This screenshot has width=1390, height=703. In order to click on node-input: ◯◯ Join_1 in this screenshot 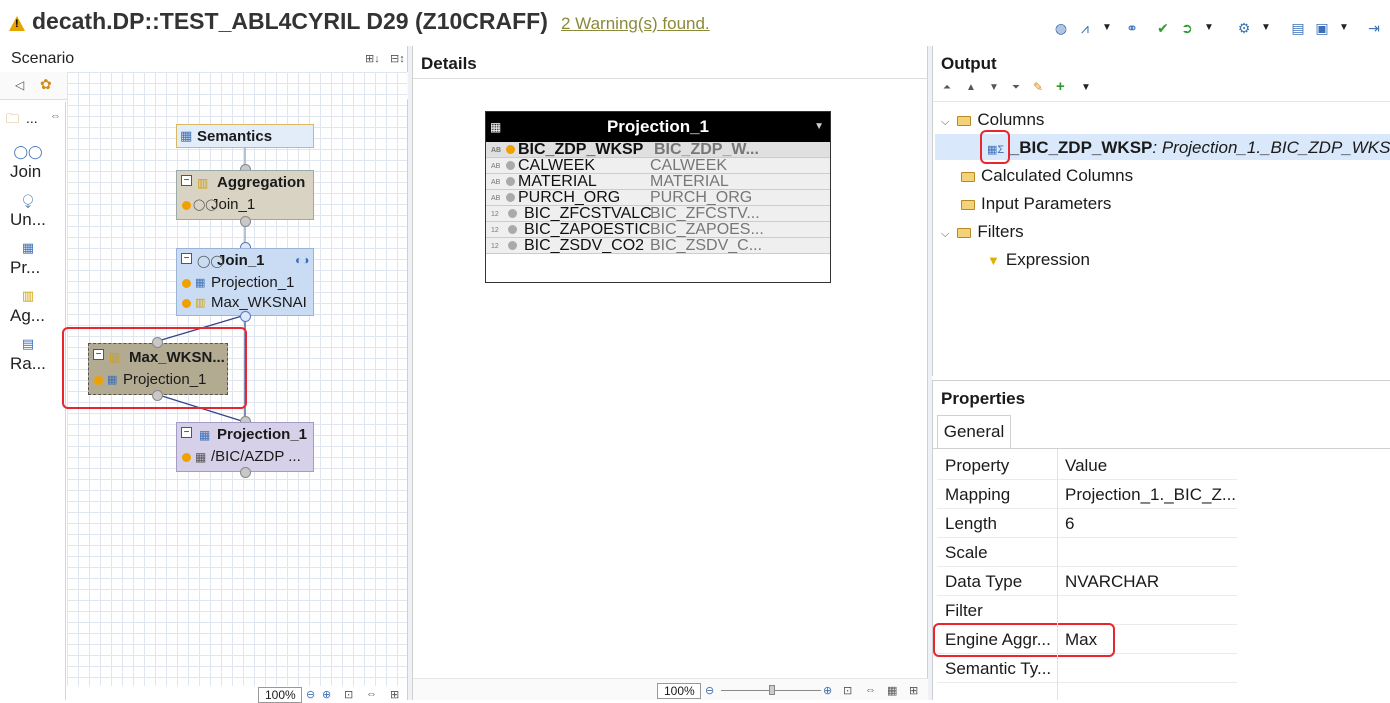, I will do `click(245, 205)`.